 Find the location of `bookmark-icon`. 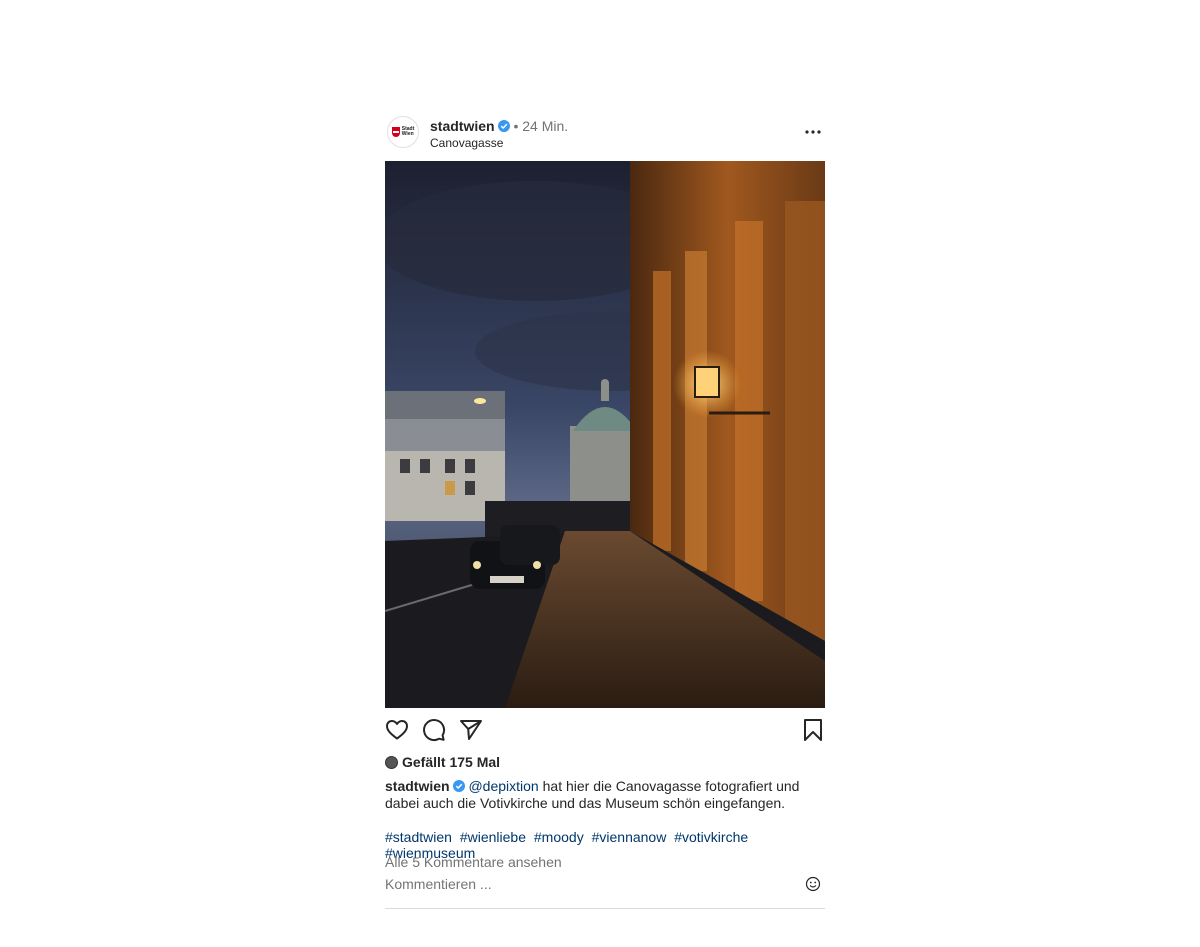

bookmark-icon is located at coordinates (813, 730).